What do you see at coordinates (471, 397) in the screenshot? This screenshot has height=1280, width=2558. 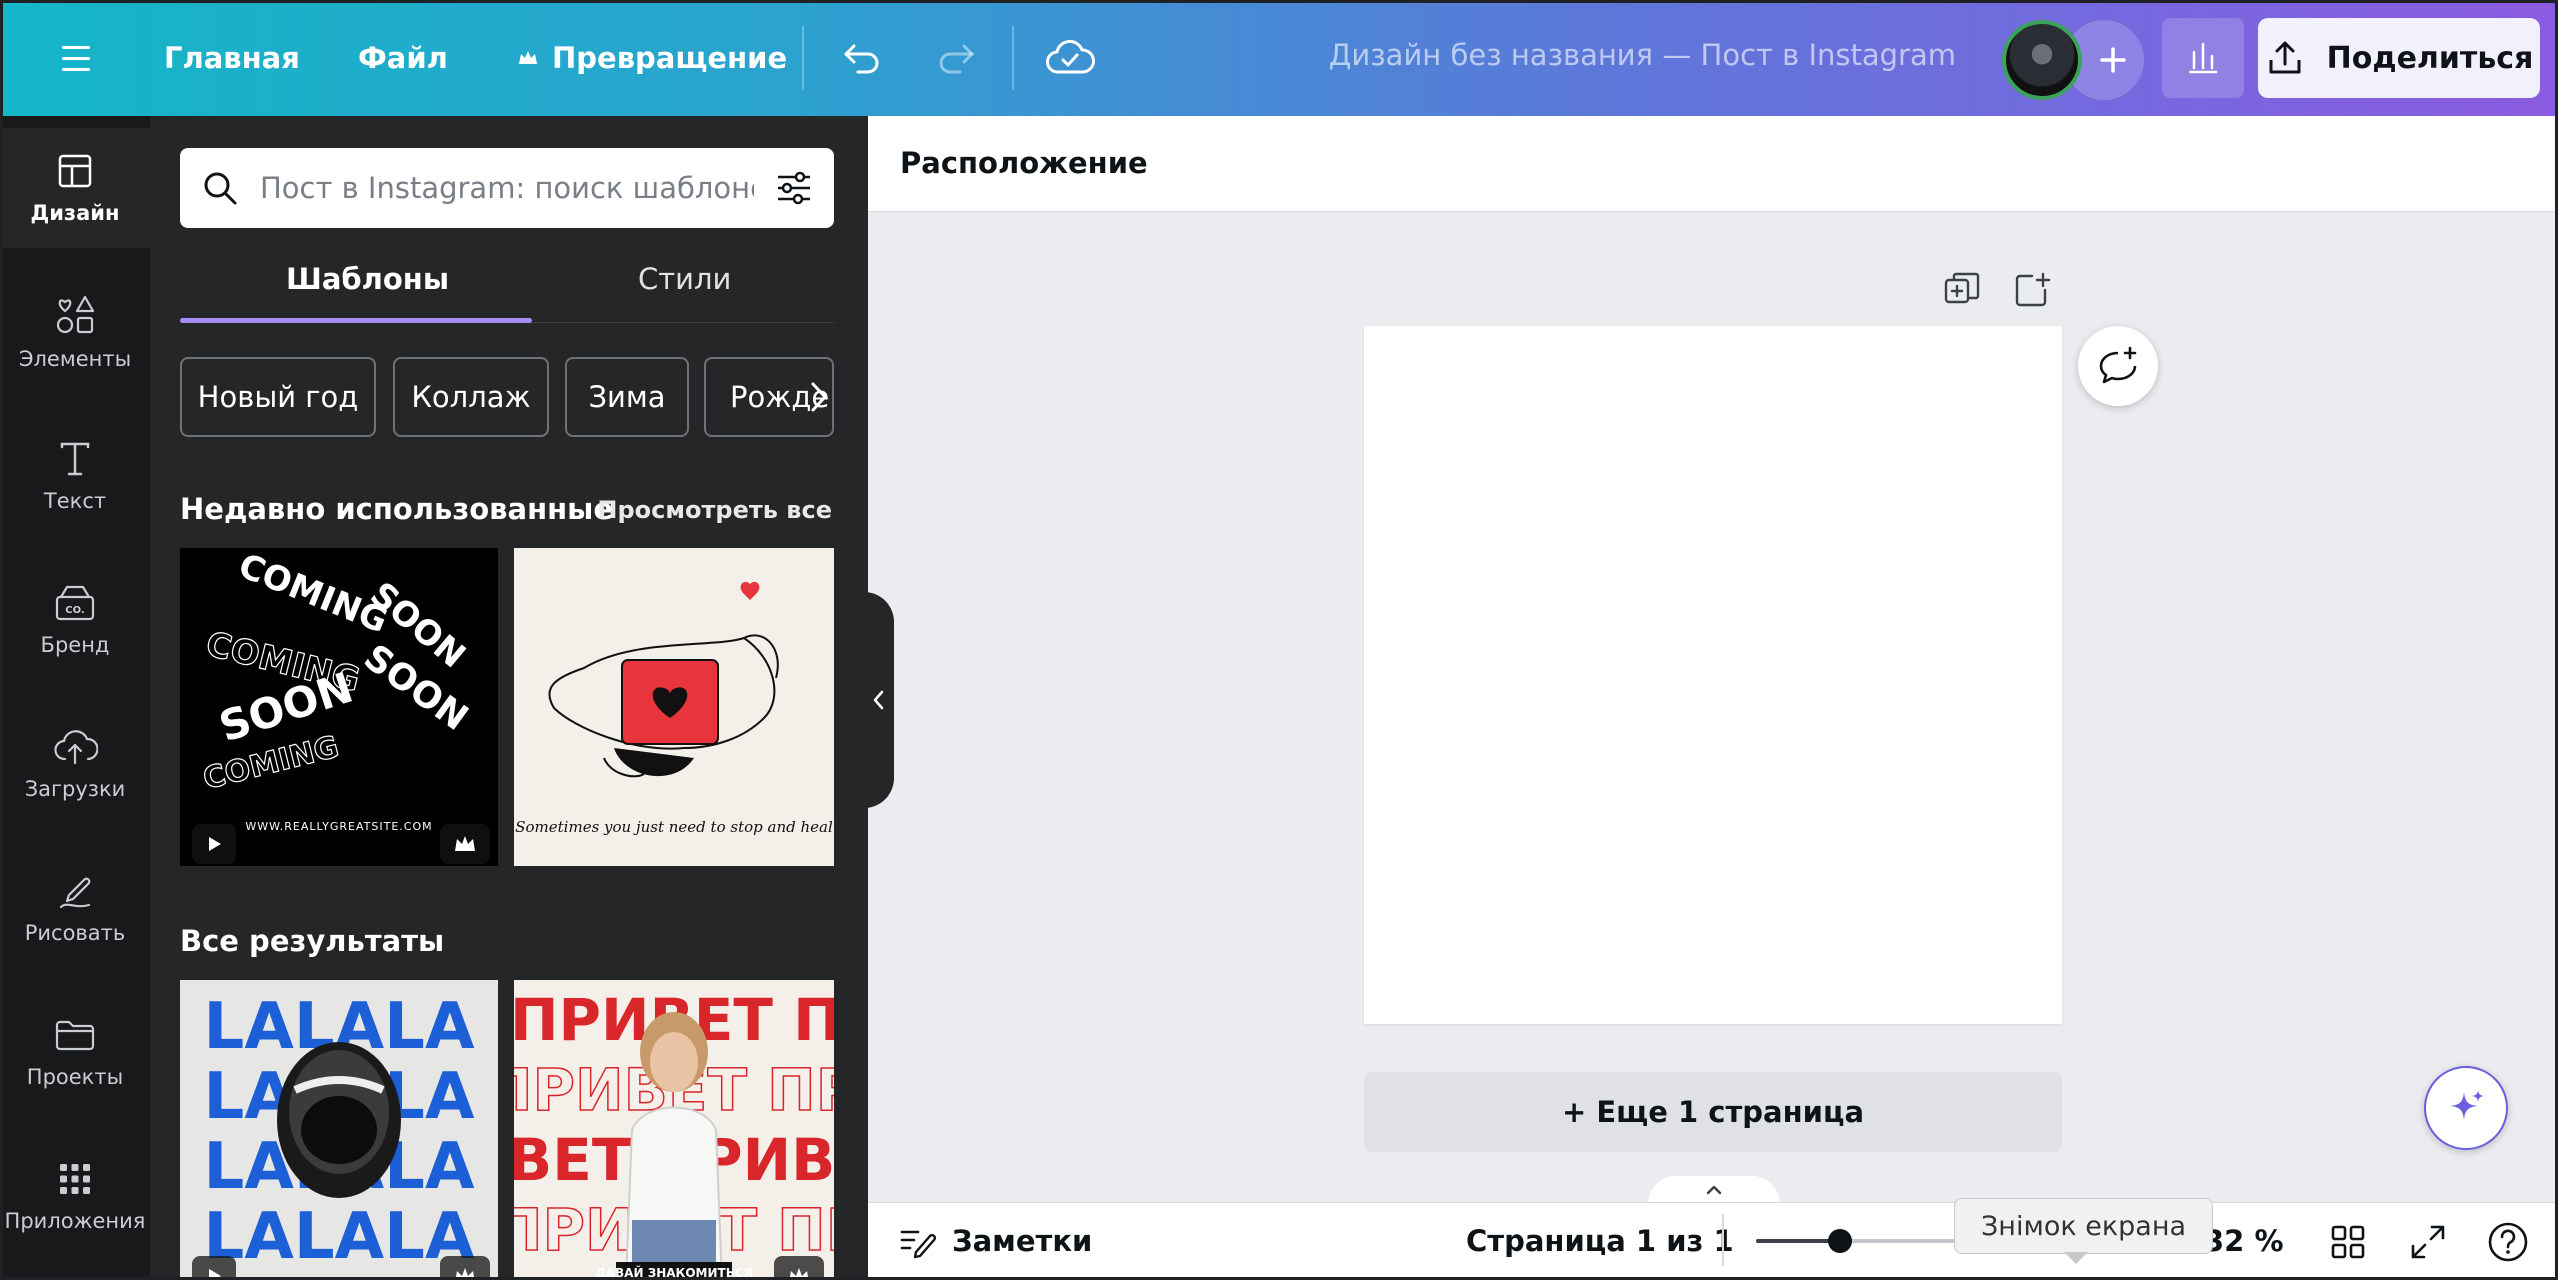 I see `chip-collage: Коллаж` at bounding box center [471, 397].